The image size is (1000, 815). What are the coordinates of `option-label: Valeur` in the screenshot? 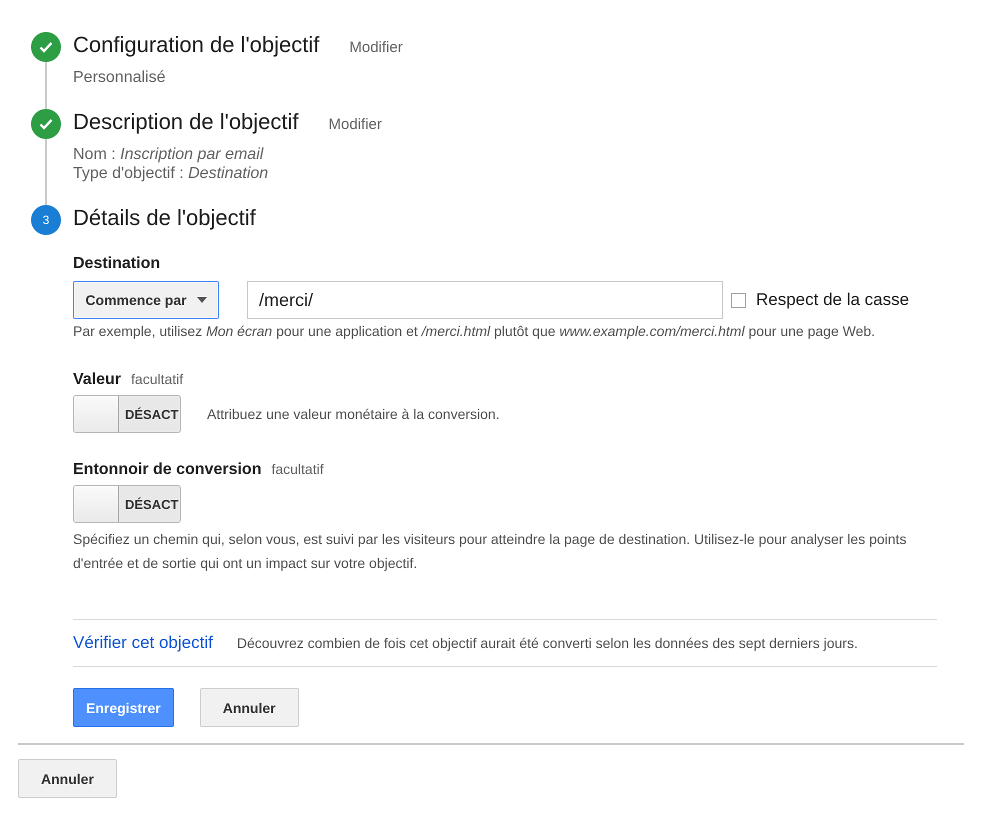 It's located at (97, 380).